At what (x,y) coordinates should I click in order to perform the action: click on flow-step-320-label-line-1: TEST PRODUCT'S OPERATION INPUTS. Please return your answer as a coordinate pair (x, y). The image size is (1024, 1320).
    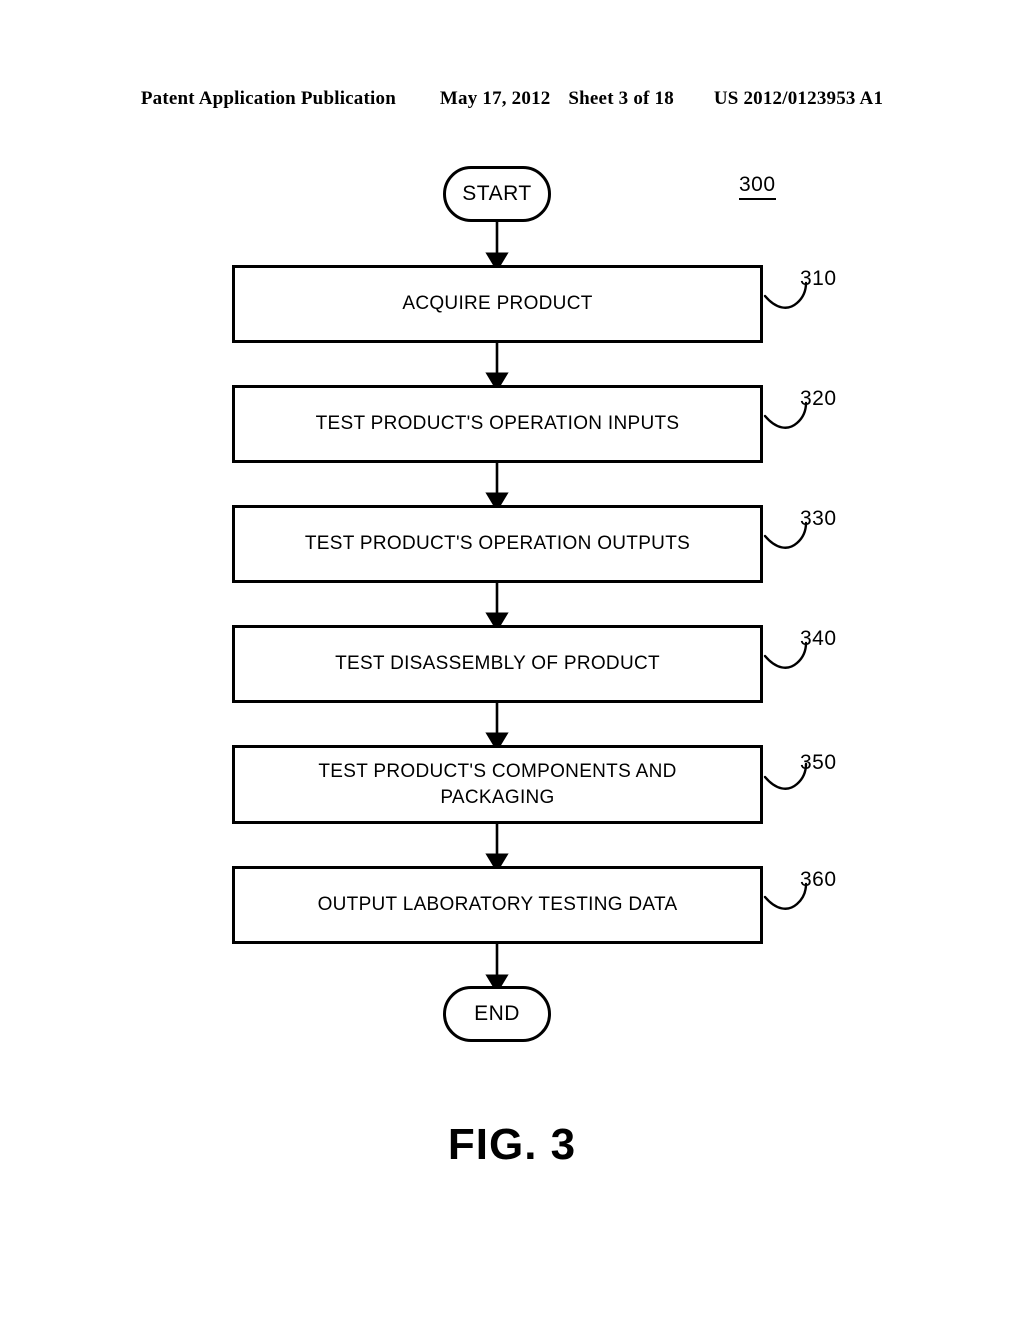
    Looking at the image, I should click on (497, 423).